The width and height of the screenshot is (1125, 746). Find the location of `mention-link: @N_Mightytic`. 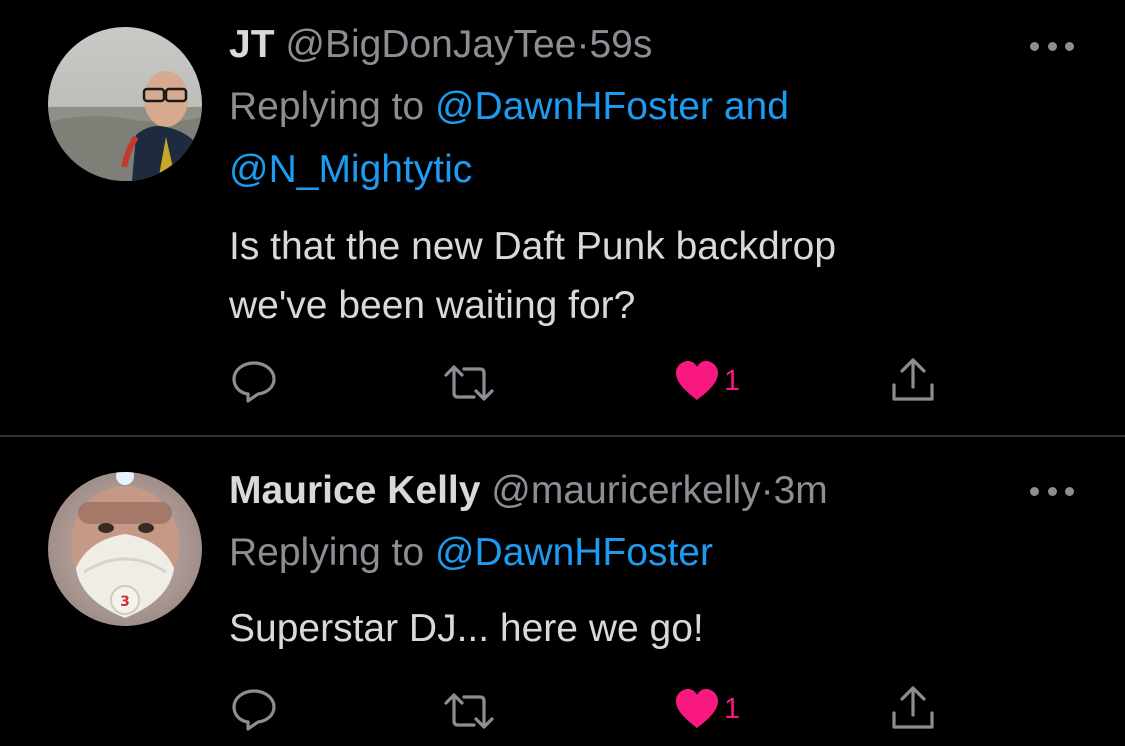

mention-link: @N_Mightytic is located at coordinates (350, 169).